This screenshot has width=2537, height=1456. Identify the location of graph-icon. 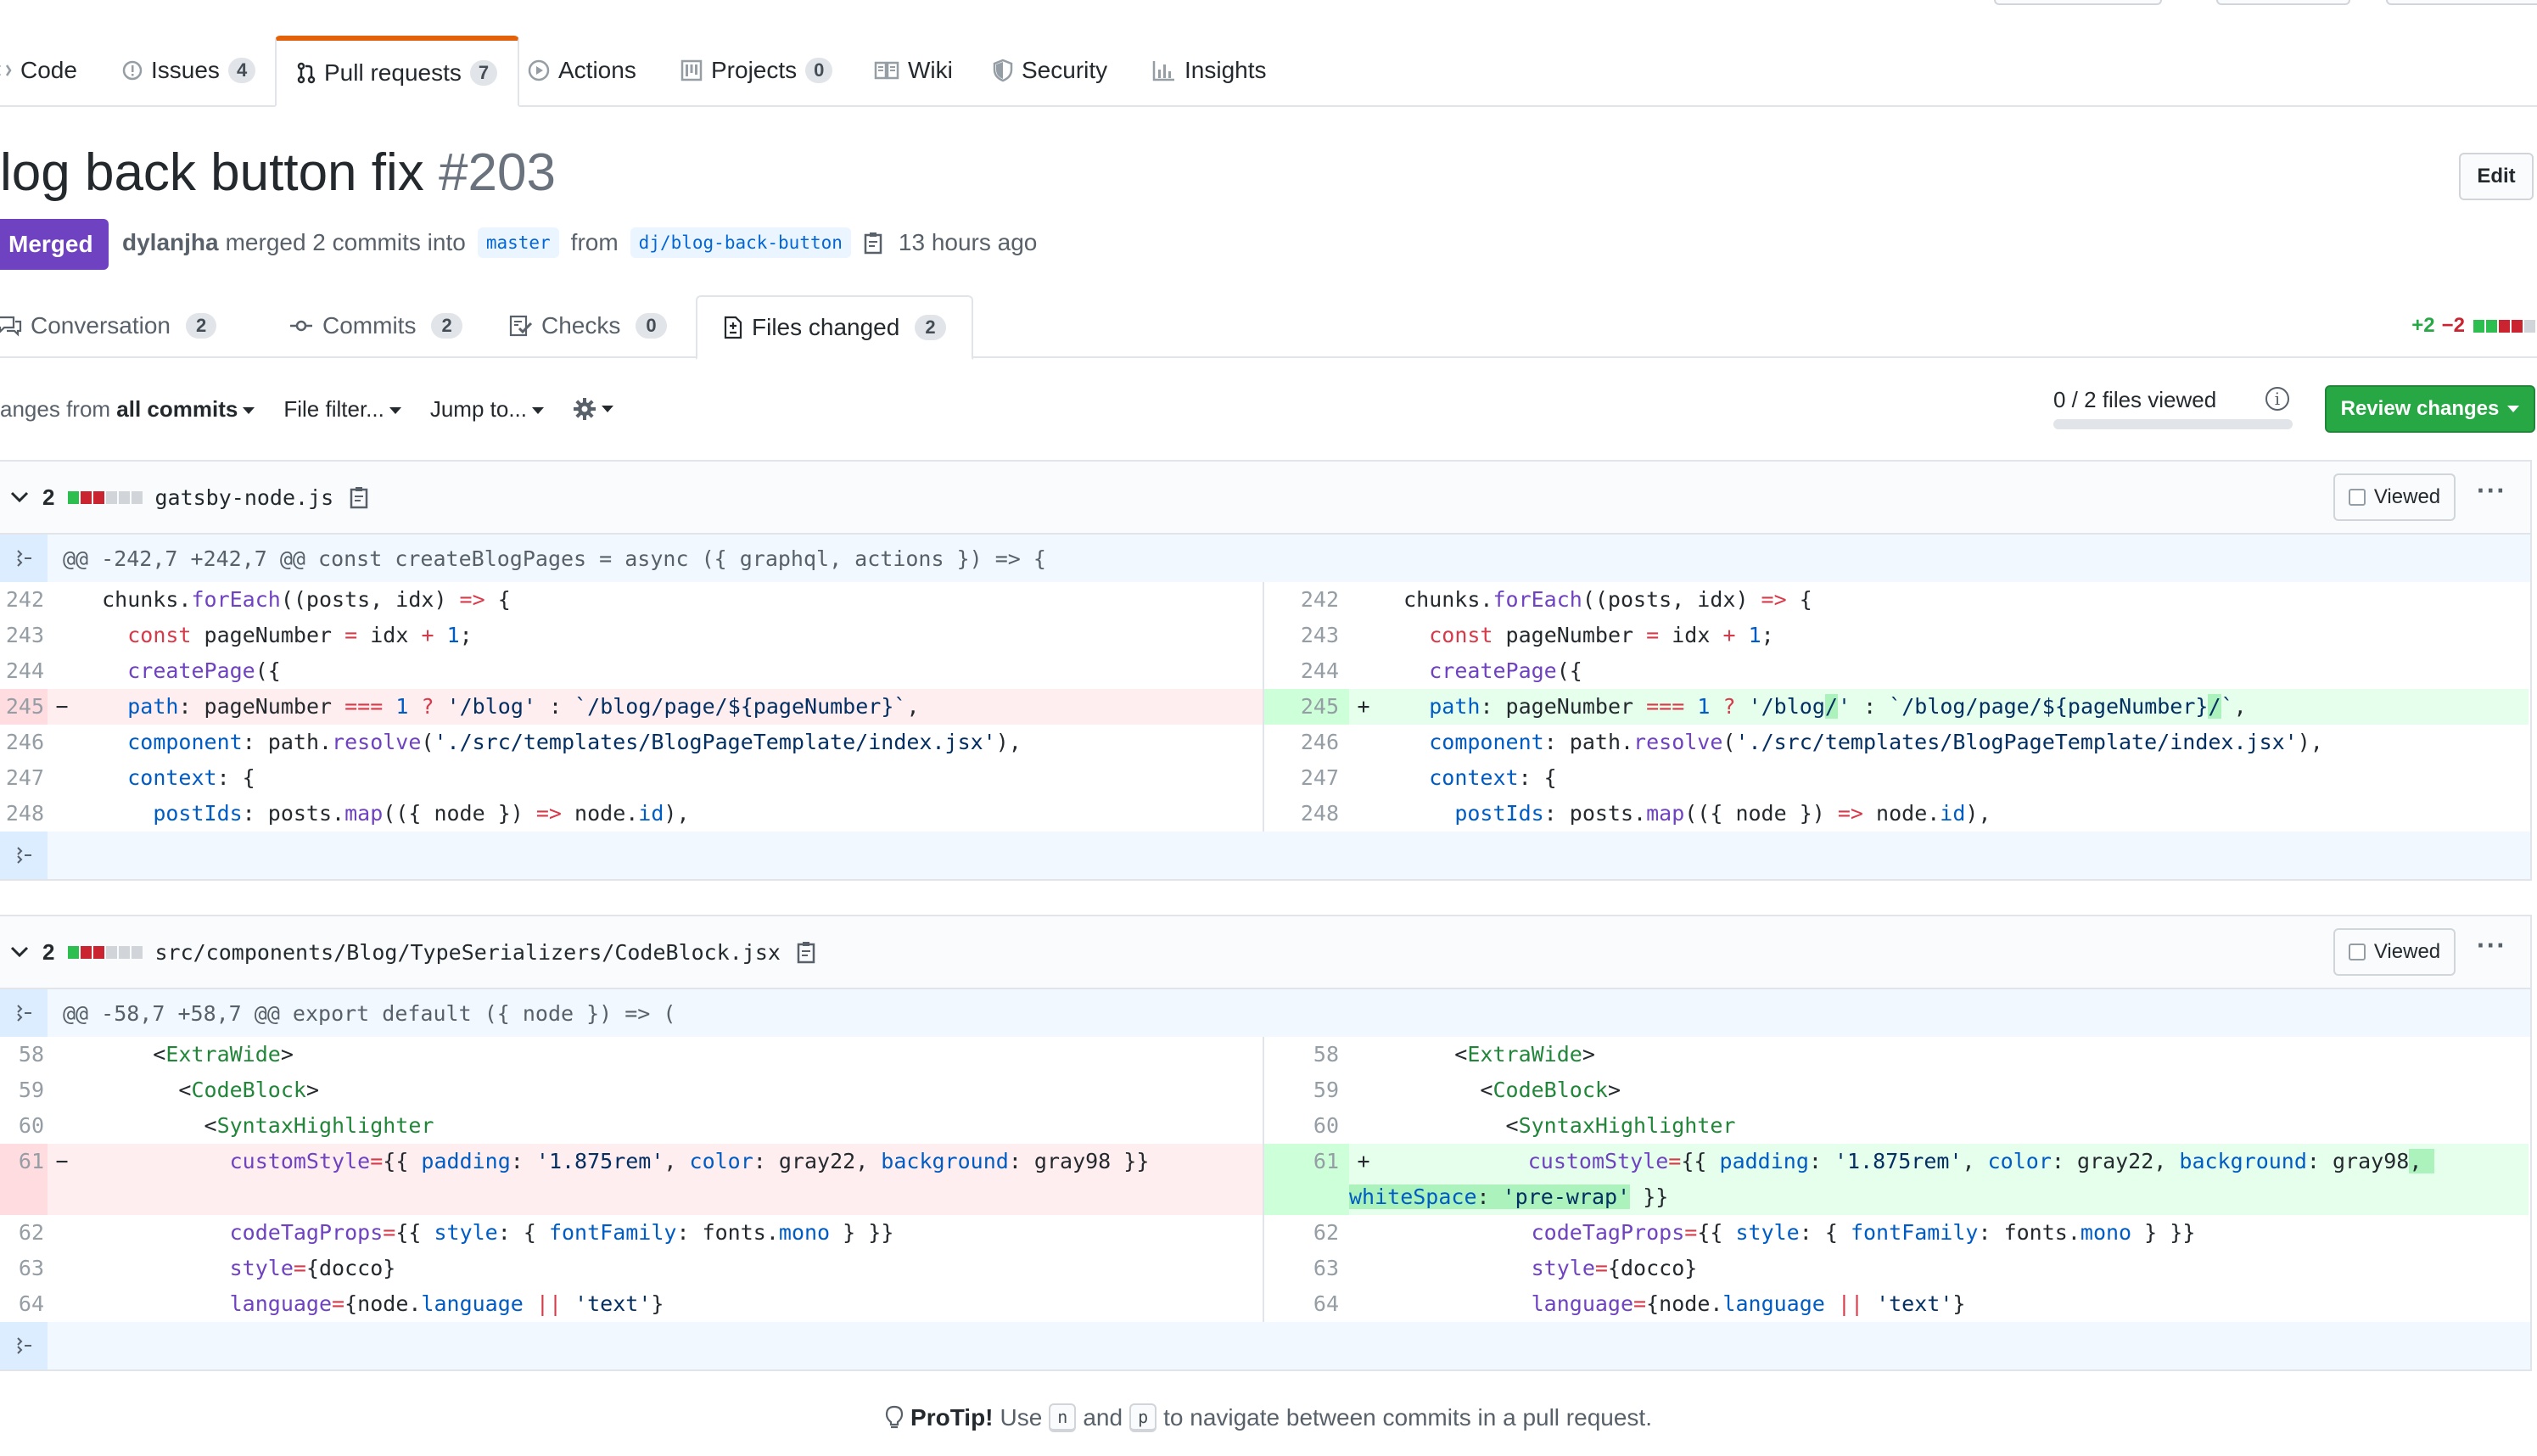
(1164, 70).